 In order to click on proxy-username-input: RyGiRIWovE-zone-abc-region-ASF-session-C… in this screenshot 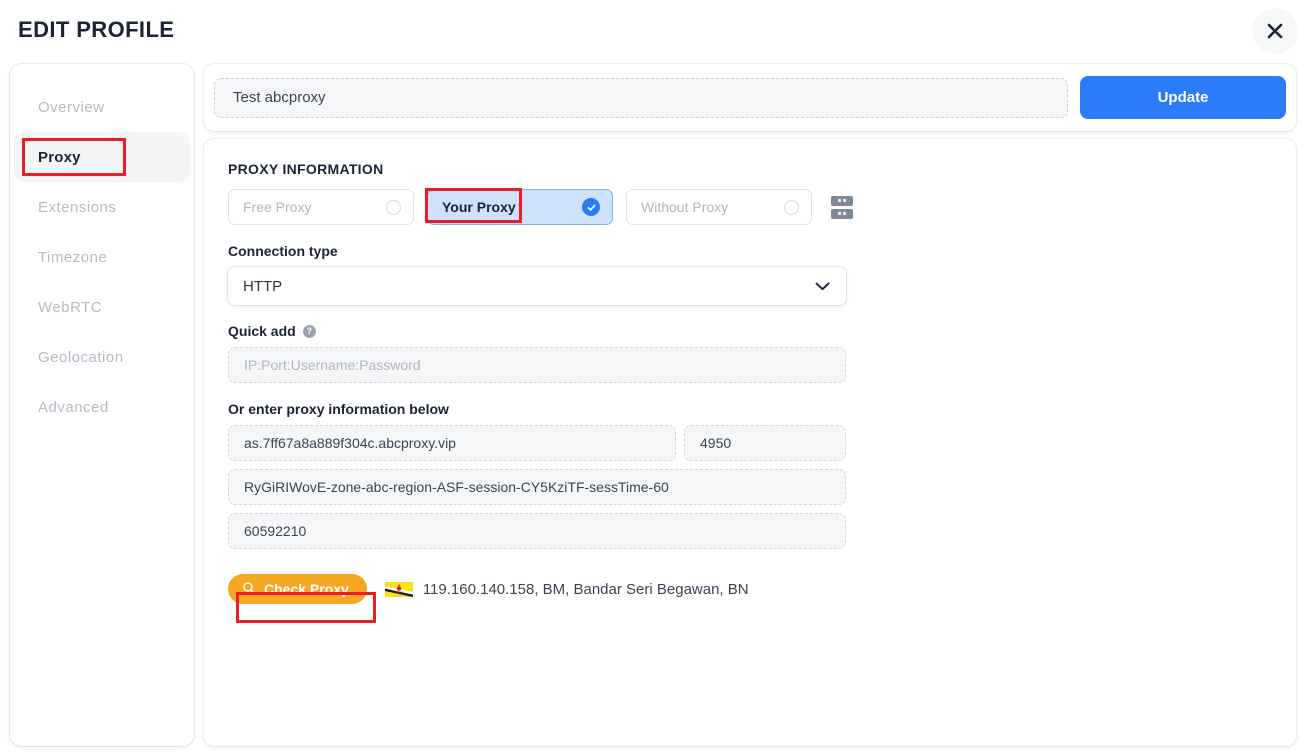, I will do `click(537, 487)`.